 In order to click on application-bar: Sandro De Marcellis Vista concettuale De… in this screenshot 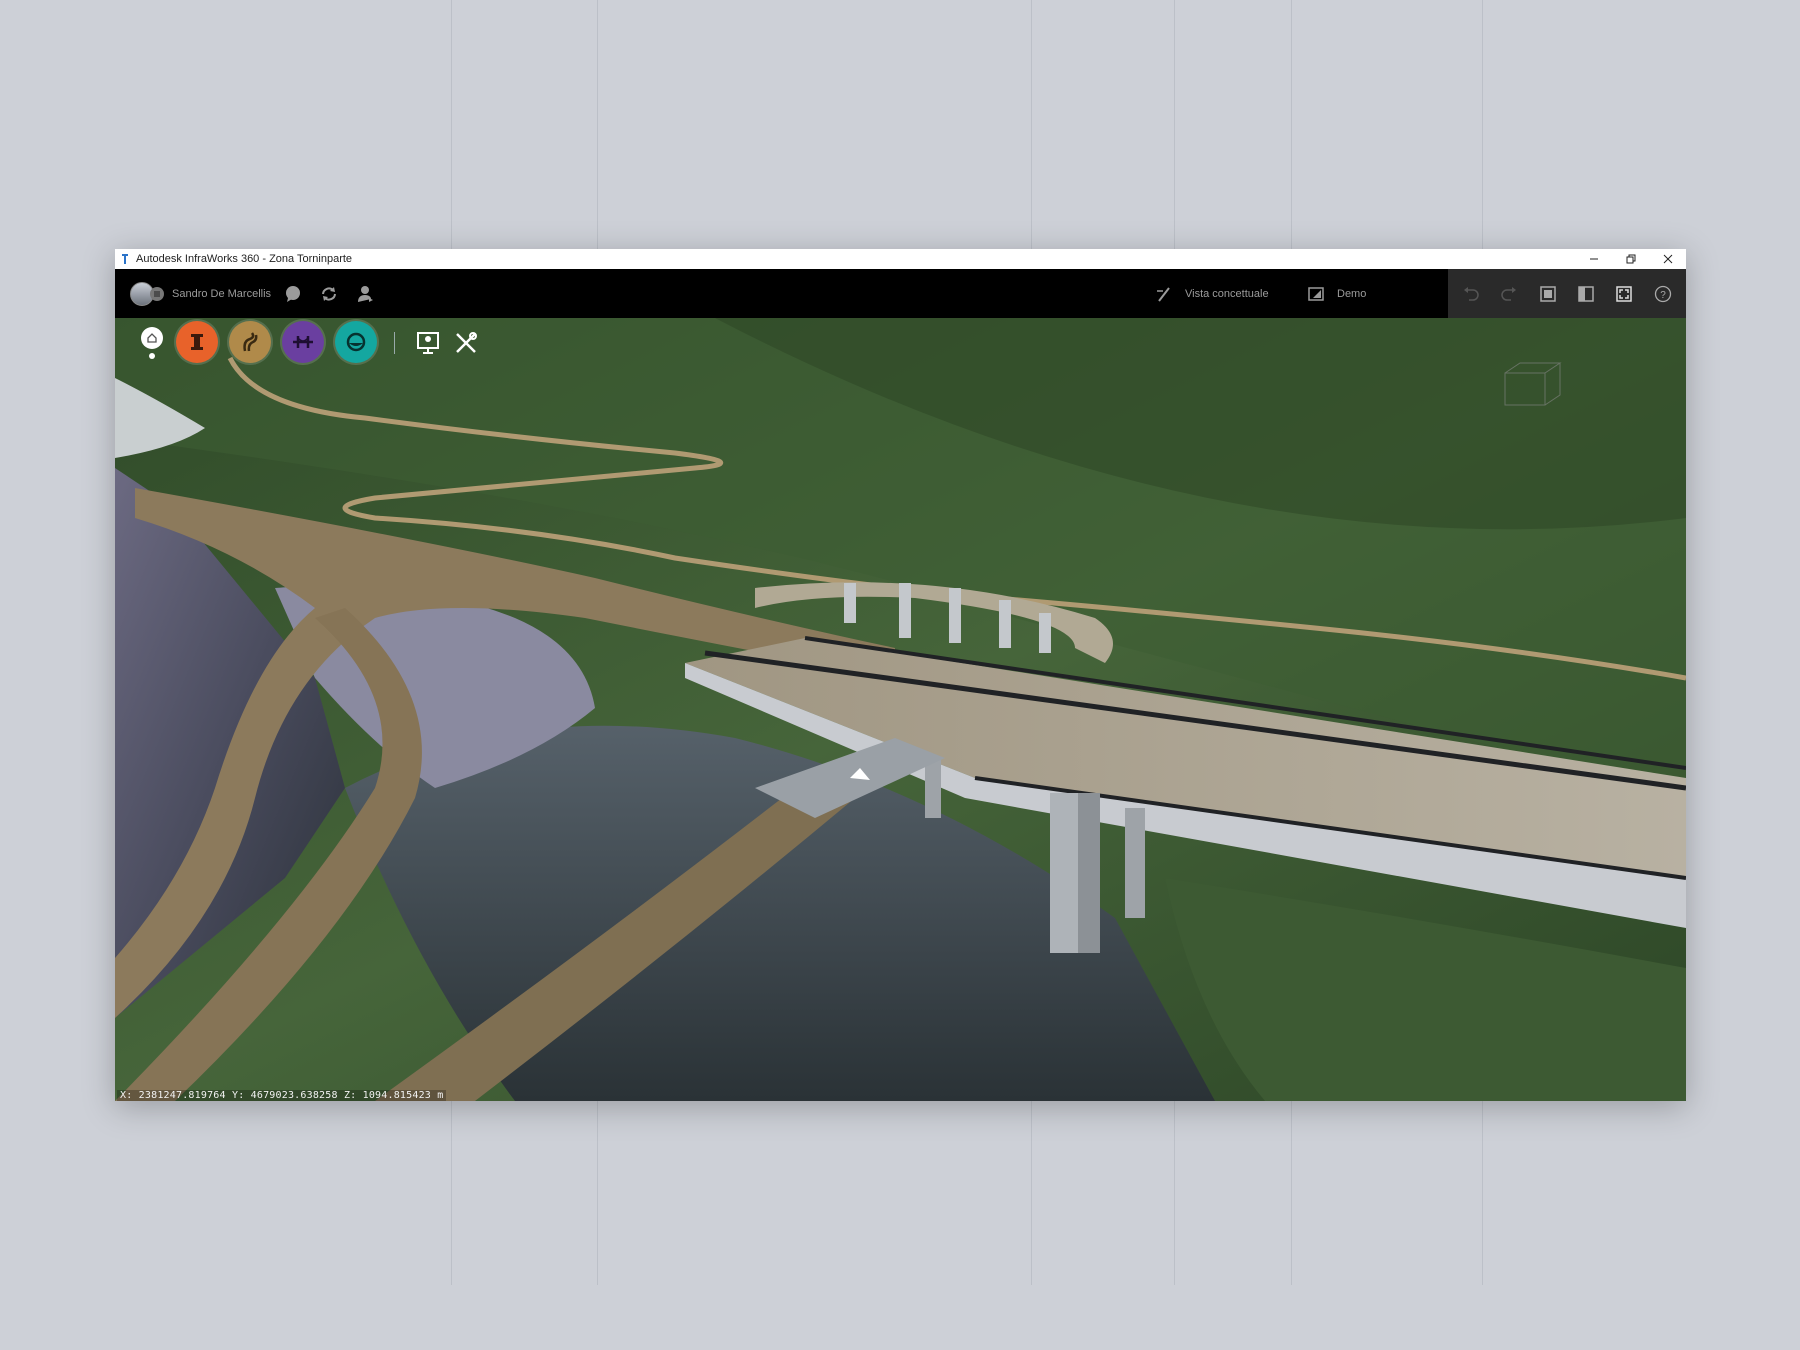, I will do `click(900, 293)`.